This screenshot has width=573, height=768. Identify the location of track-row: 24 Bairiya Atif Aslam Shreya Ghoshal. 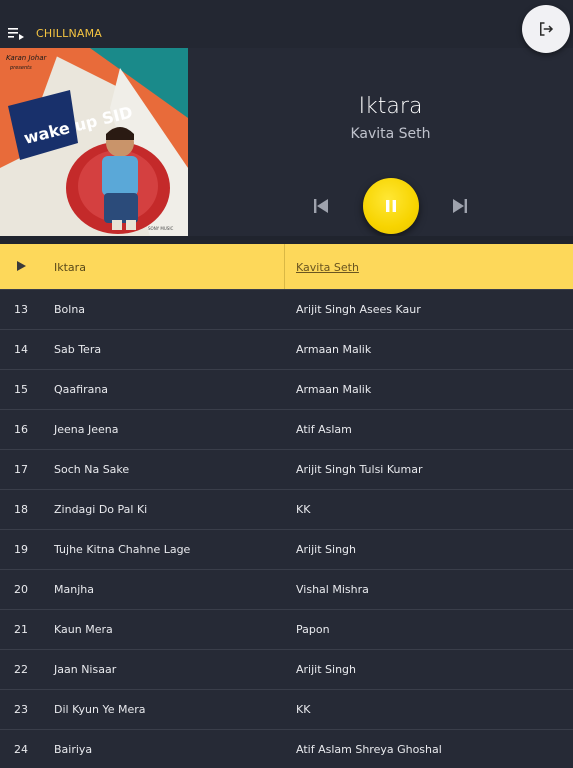
(286, 749).